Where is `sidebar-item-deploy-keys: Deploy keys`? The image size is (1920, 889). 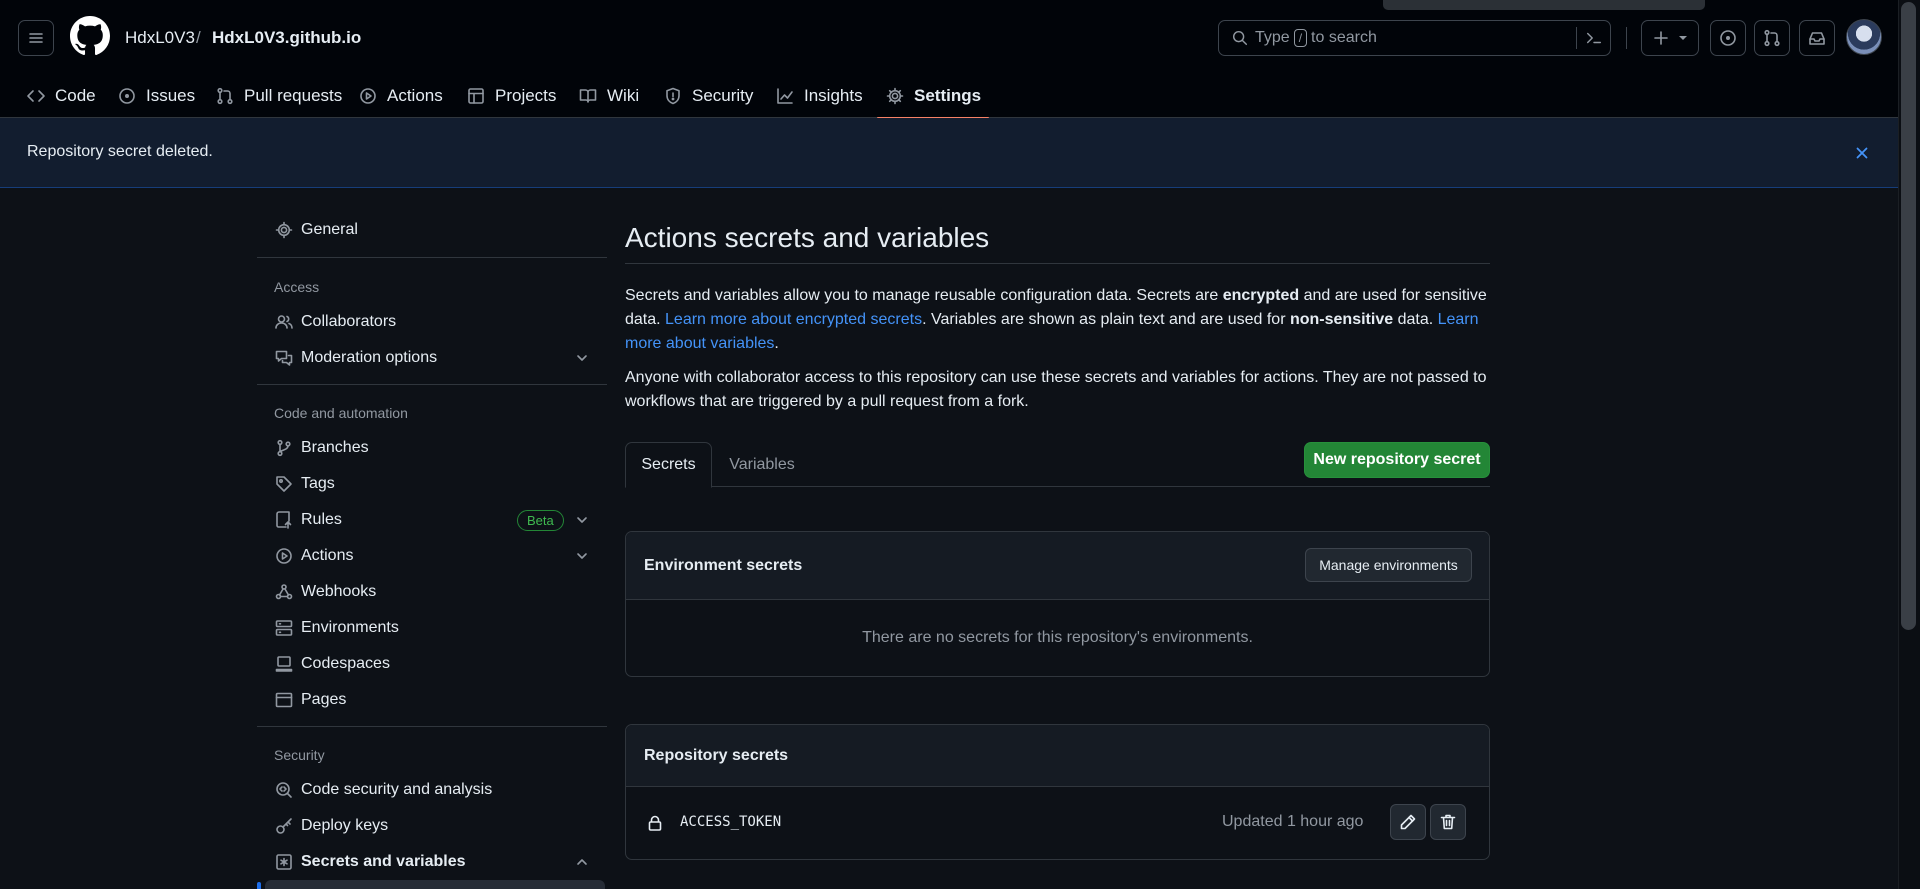
sidebar-item-deploy-keys: Deploy keys is located at coordinates (432, 826).